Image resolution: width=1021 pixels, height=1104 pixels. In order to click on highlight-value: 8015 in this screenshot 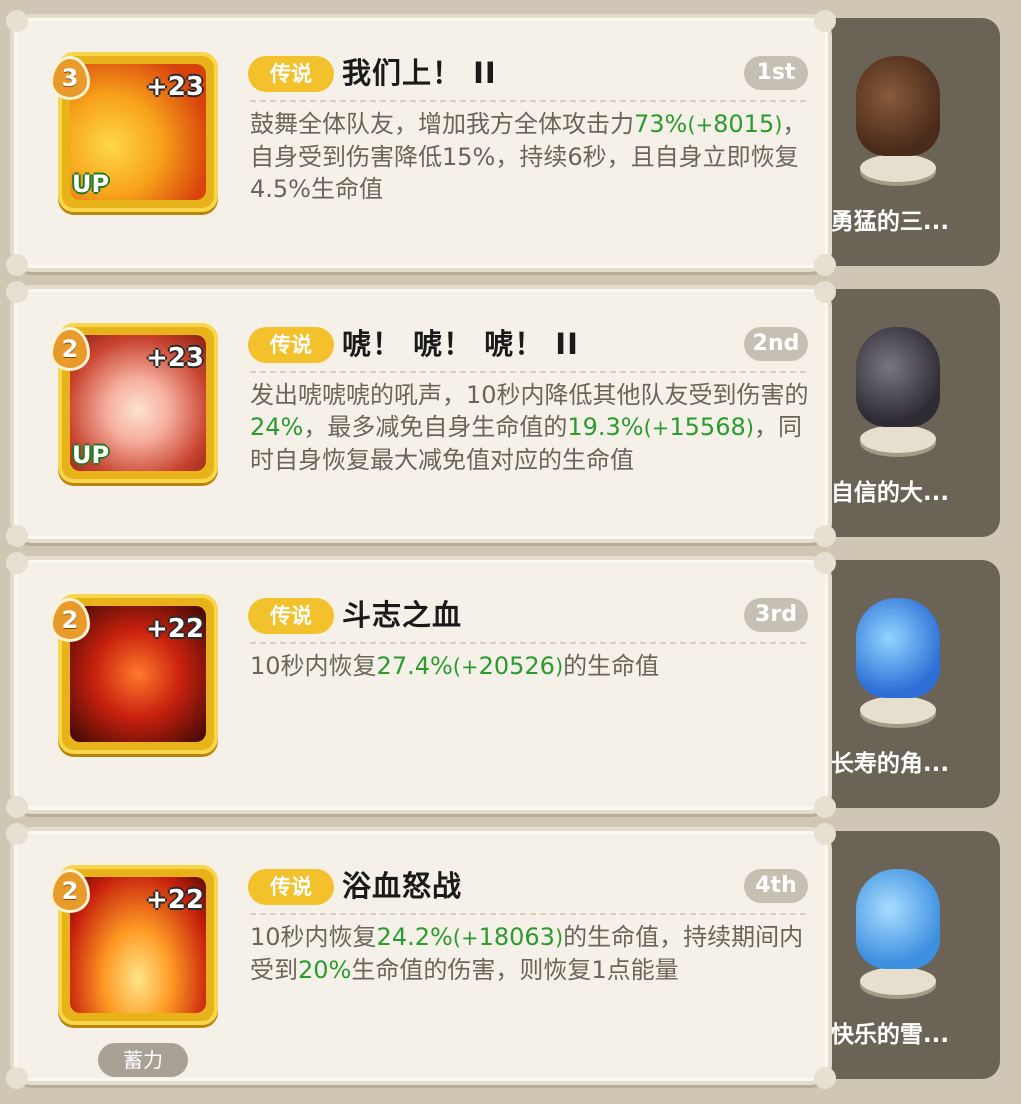, I will do `click(744, 124)`.